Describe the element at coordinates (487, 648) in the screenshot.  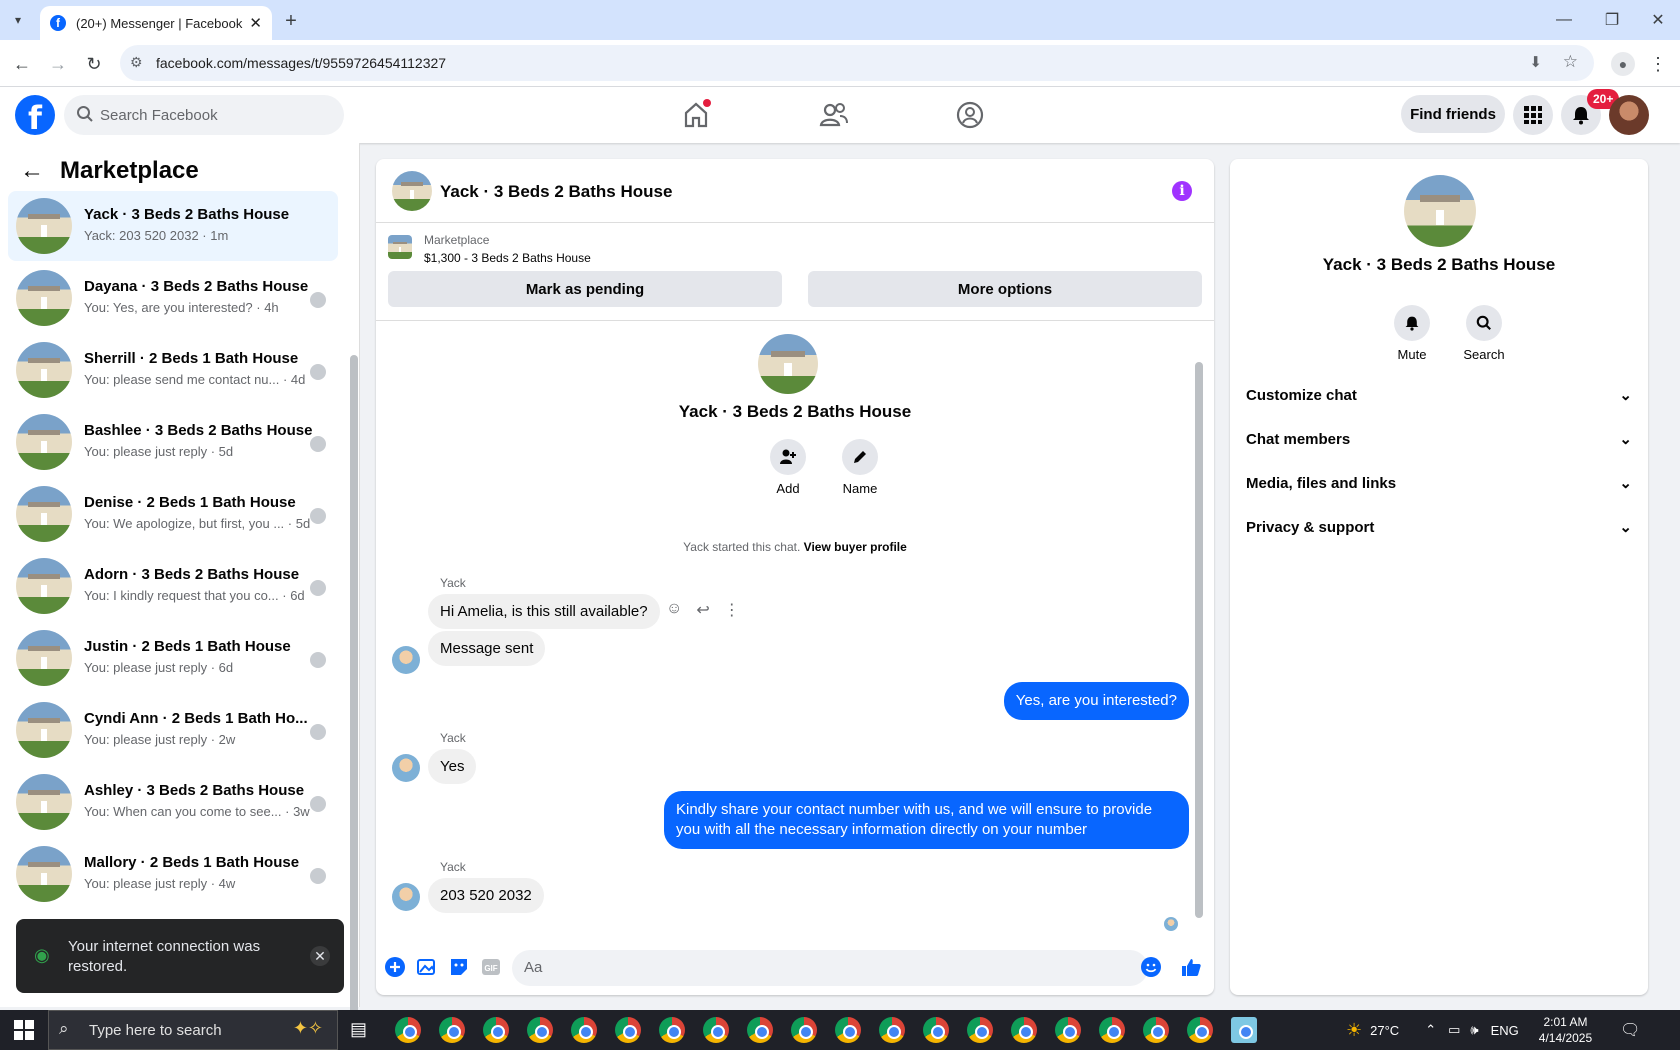
I see `incoming-message: Message sent` at that location.